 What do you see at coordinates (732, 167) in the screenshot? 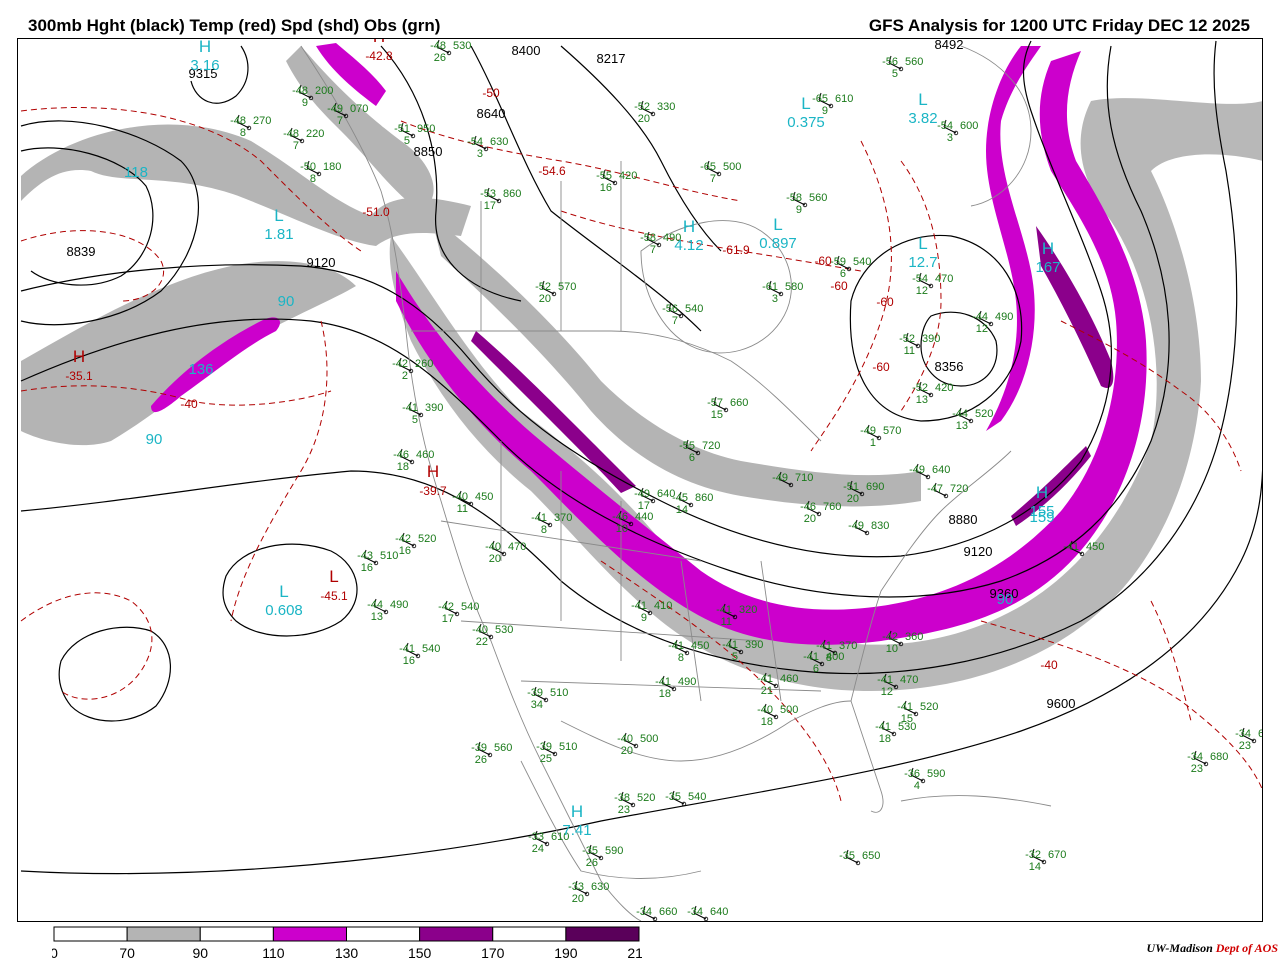
I see `obs-height: 500` at bounding box center [732, 167].